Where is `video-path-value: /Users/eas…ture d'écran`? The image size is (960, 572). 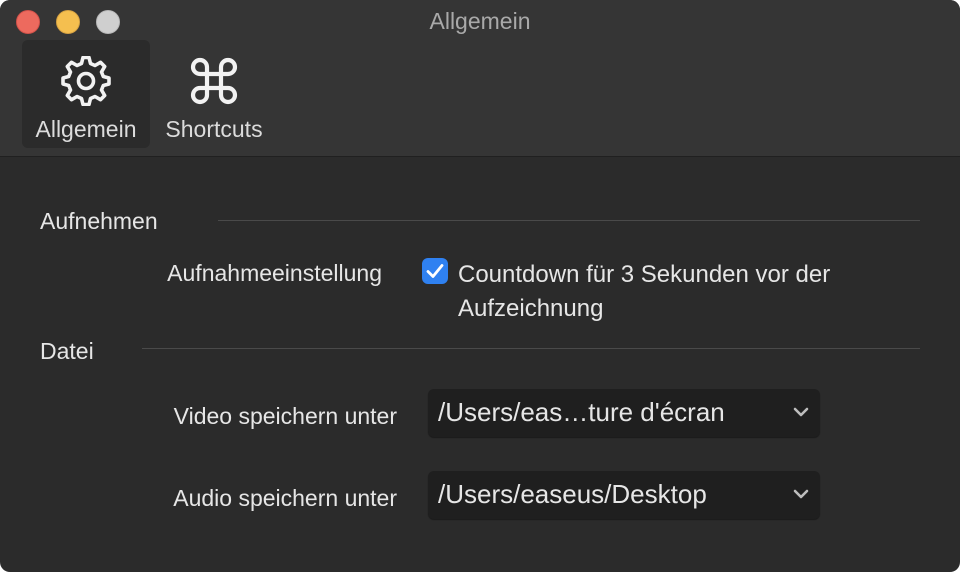
video-path-value: /Users/eas…ture d'écran is located at coordinates (581, 412).